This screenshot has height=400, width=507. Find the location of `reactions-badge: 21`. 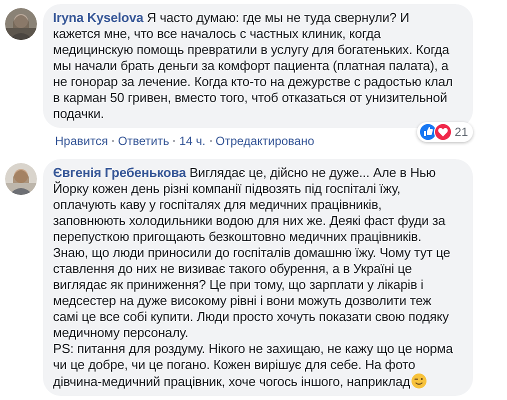

reactions-badge: 21 is located at coordinates (444, 132).